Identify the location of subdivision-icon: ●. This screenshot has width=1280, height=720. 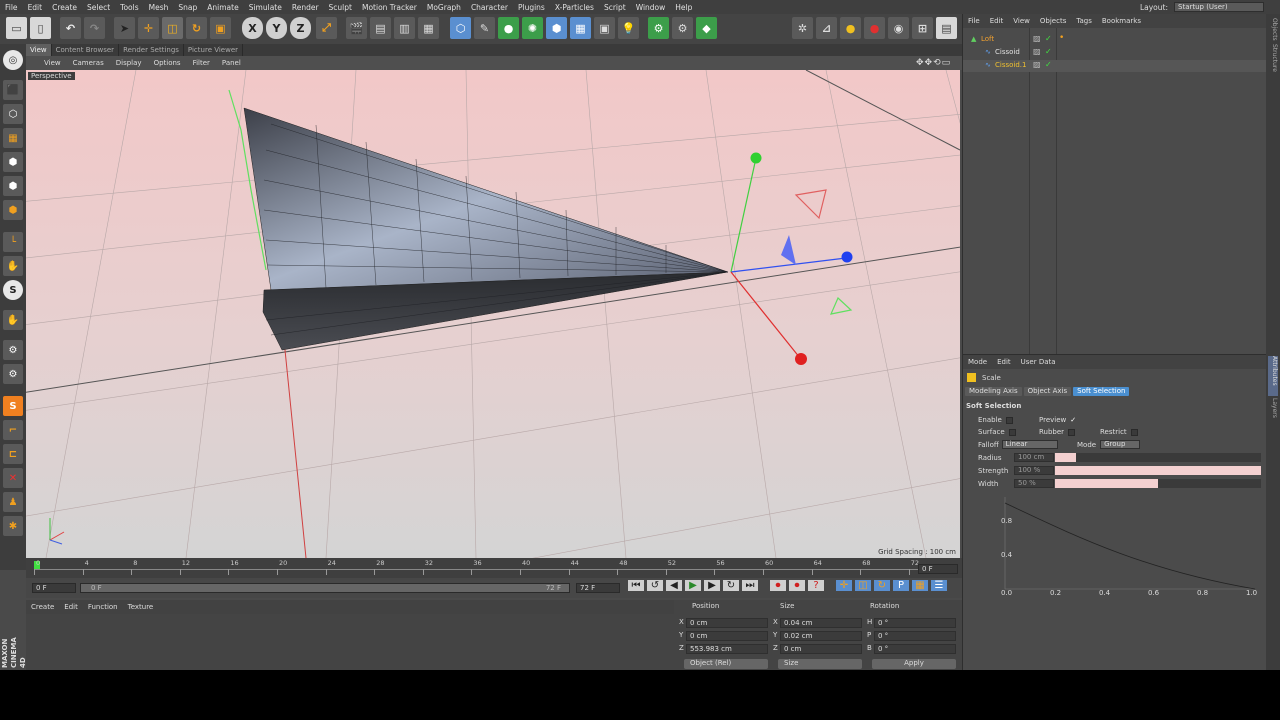
(508, 28).